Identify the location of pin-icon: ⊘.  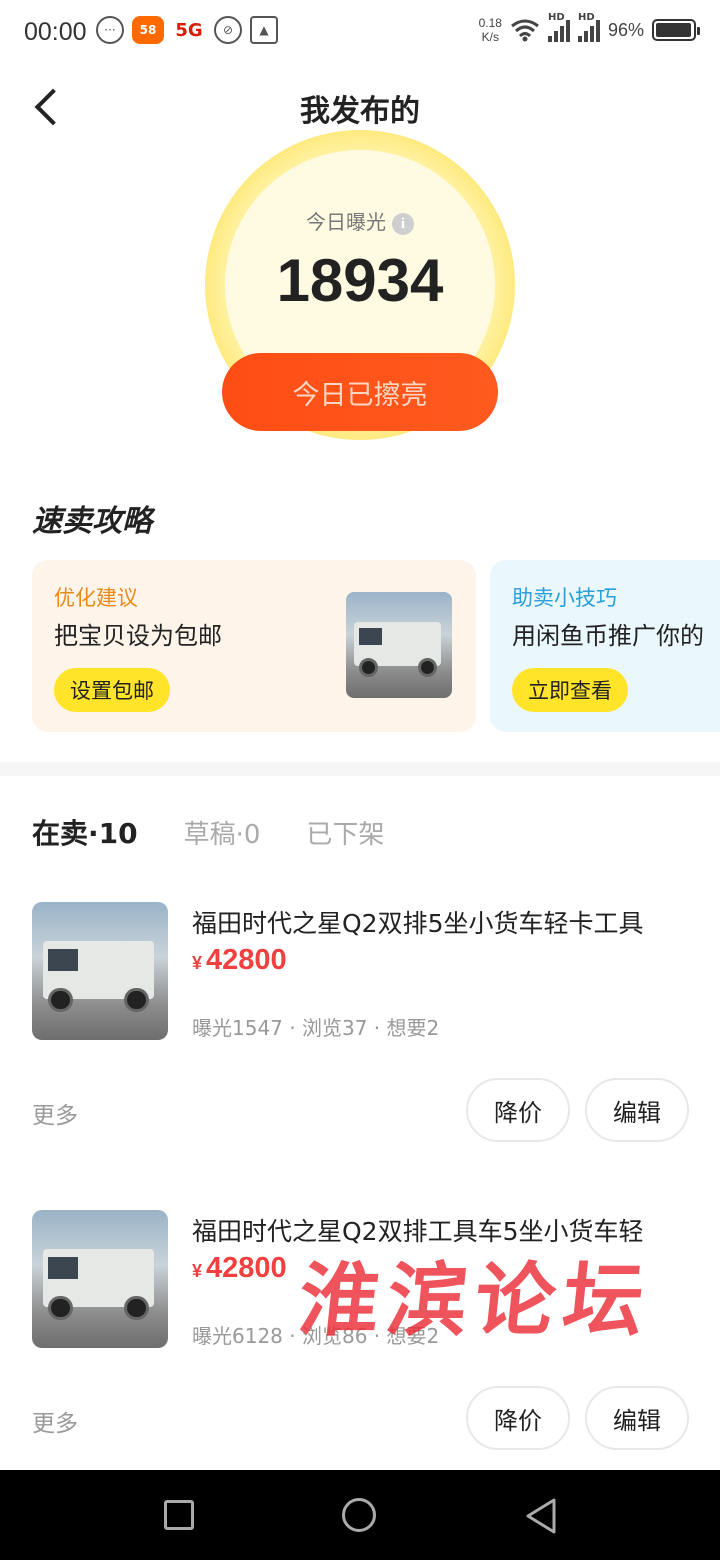
(228, 30).